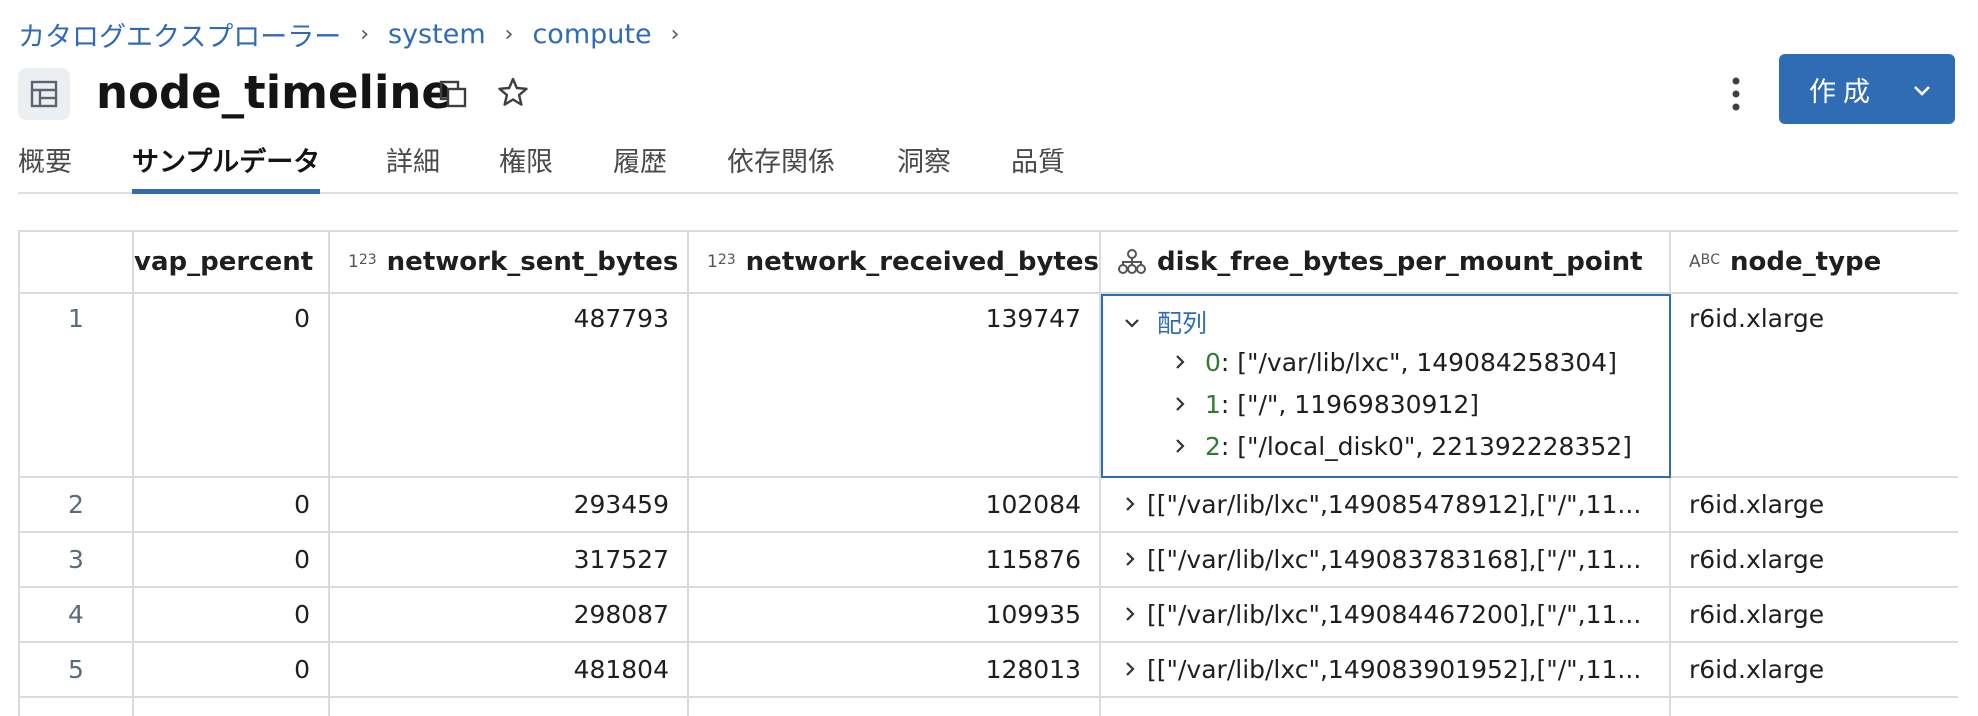  Describe the element at coordinates (509, 670) in the screenshot. I see `table-cell: 481804` at that location.